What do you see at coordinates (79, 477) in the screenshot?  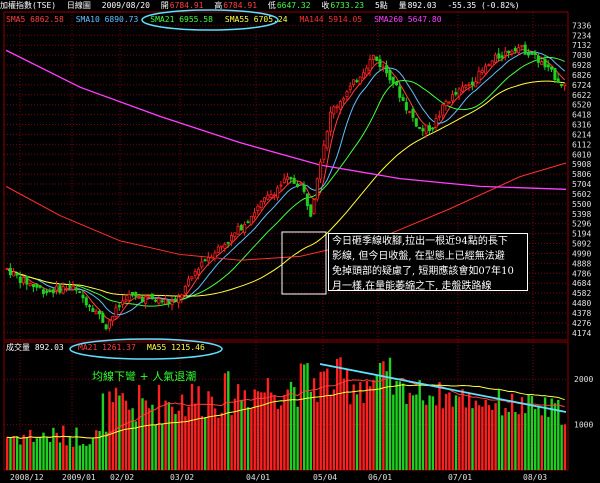 I see `date-tick-label: 2009/01` at bounding box center [79, 477].